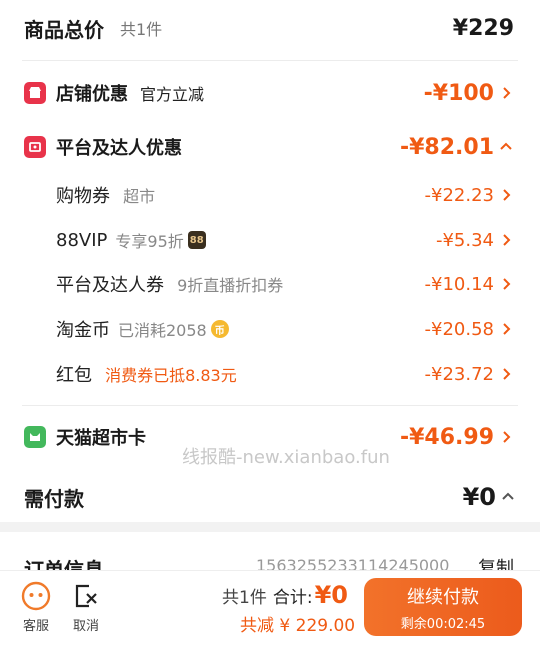 The image size is (540, 650). I want to click on discount-item-sub: 消费券已抵8.83元, so click(171, 375).